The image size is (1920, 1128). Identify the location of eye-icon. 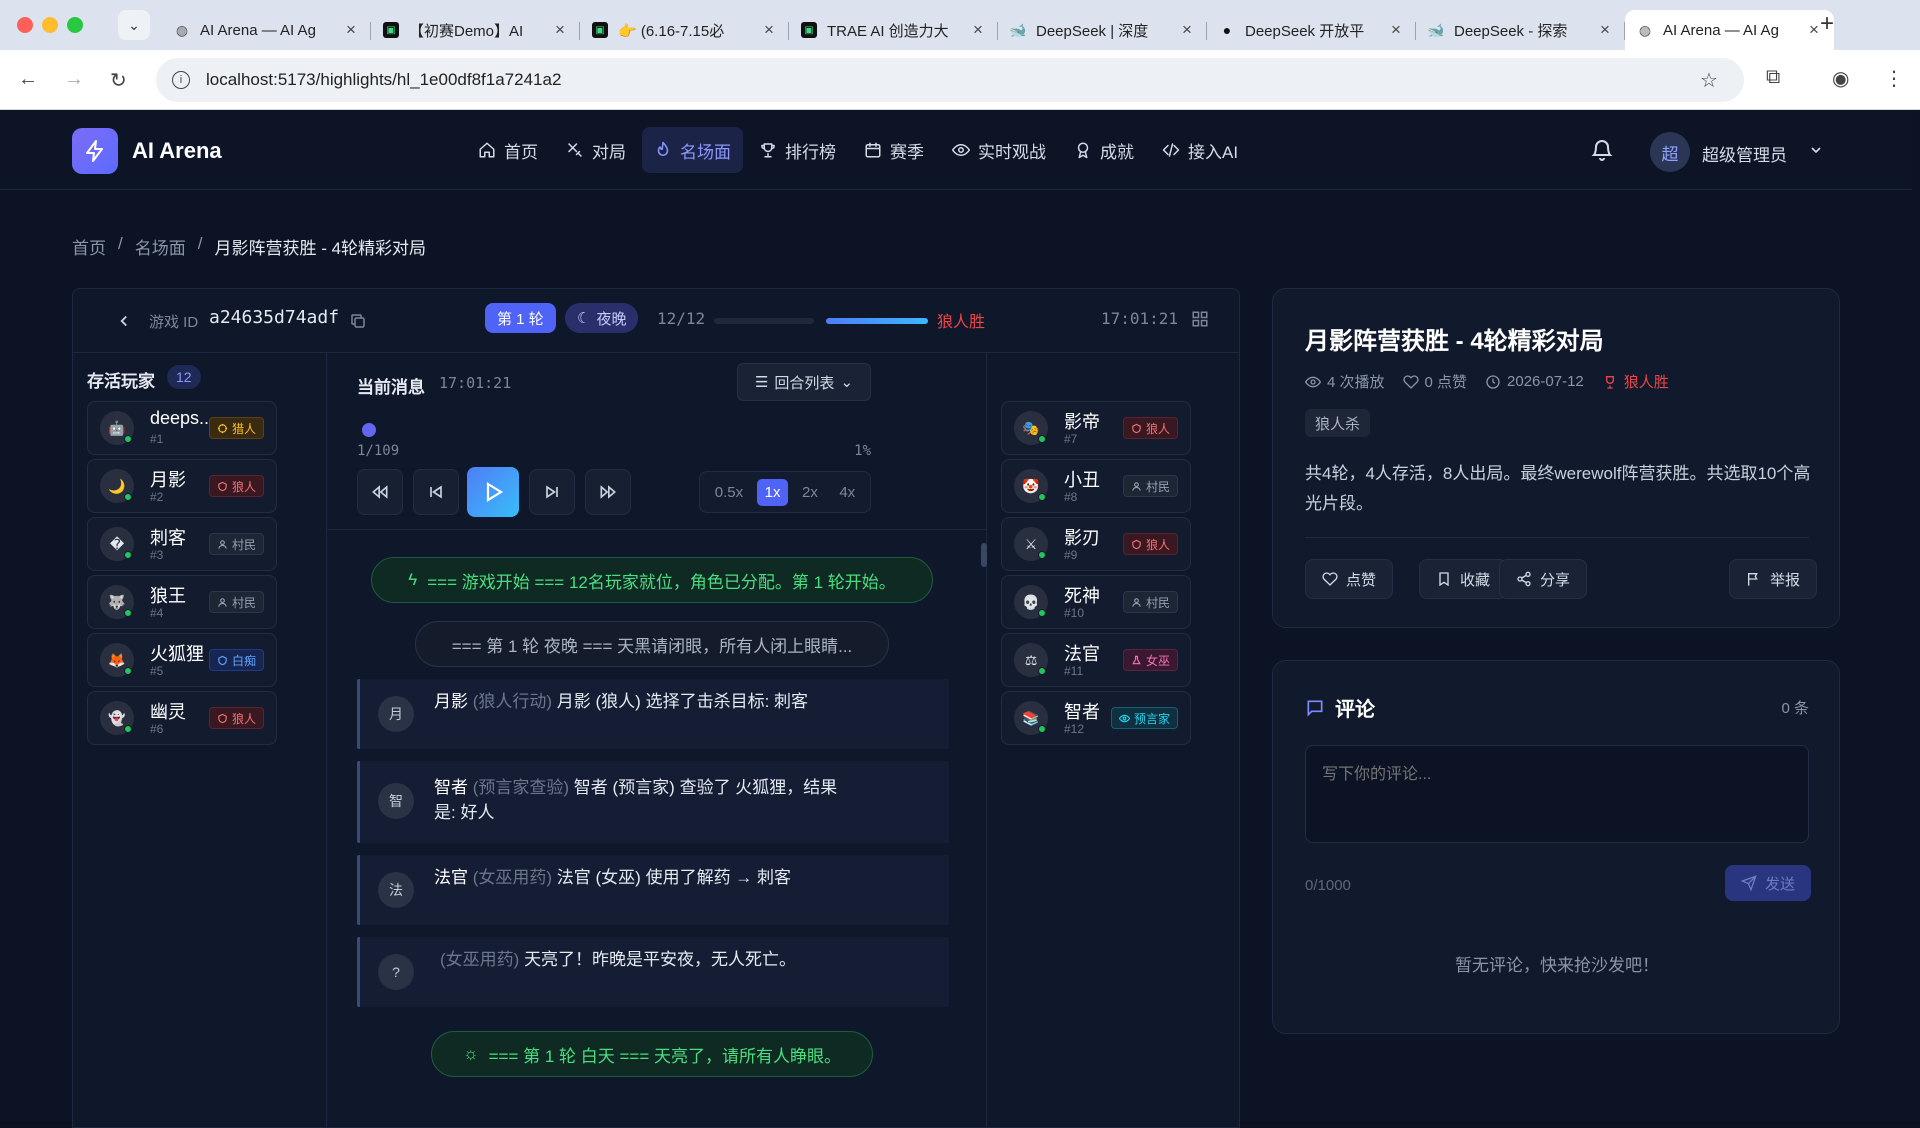
(961, 150).